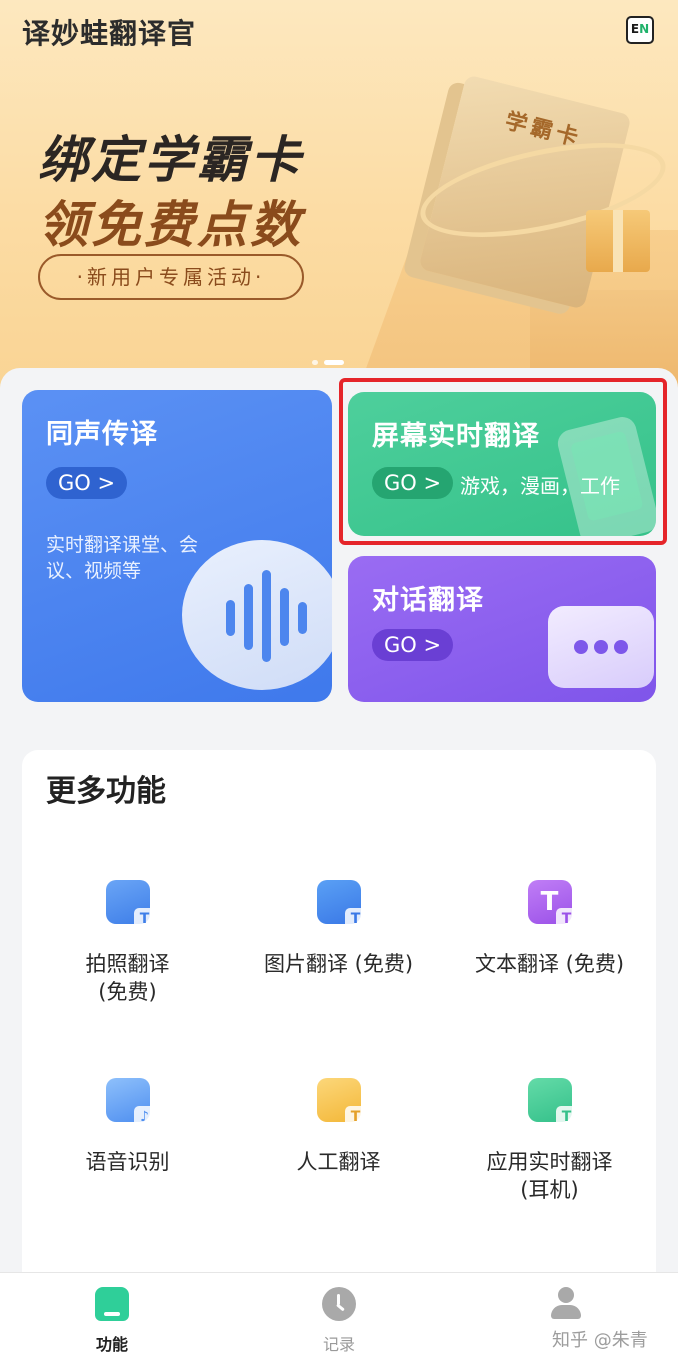  What do you see at coordinates (171, 277) in the screenshot?
I see `promo-activity-pill: ·新用户专属活动·` at bounding box center [171, 277].